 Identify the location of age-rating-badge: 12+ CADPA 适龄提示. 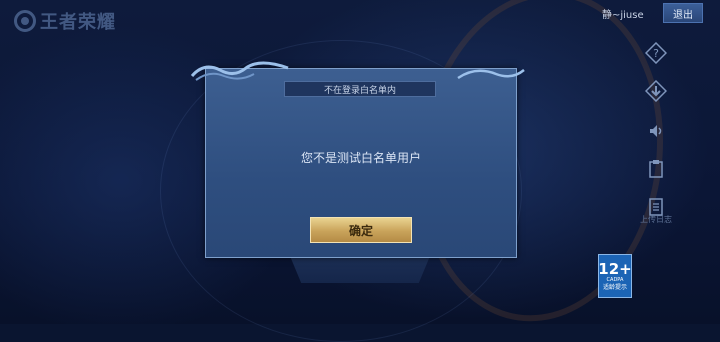
(615, 276).